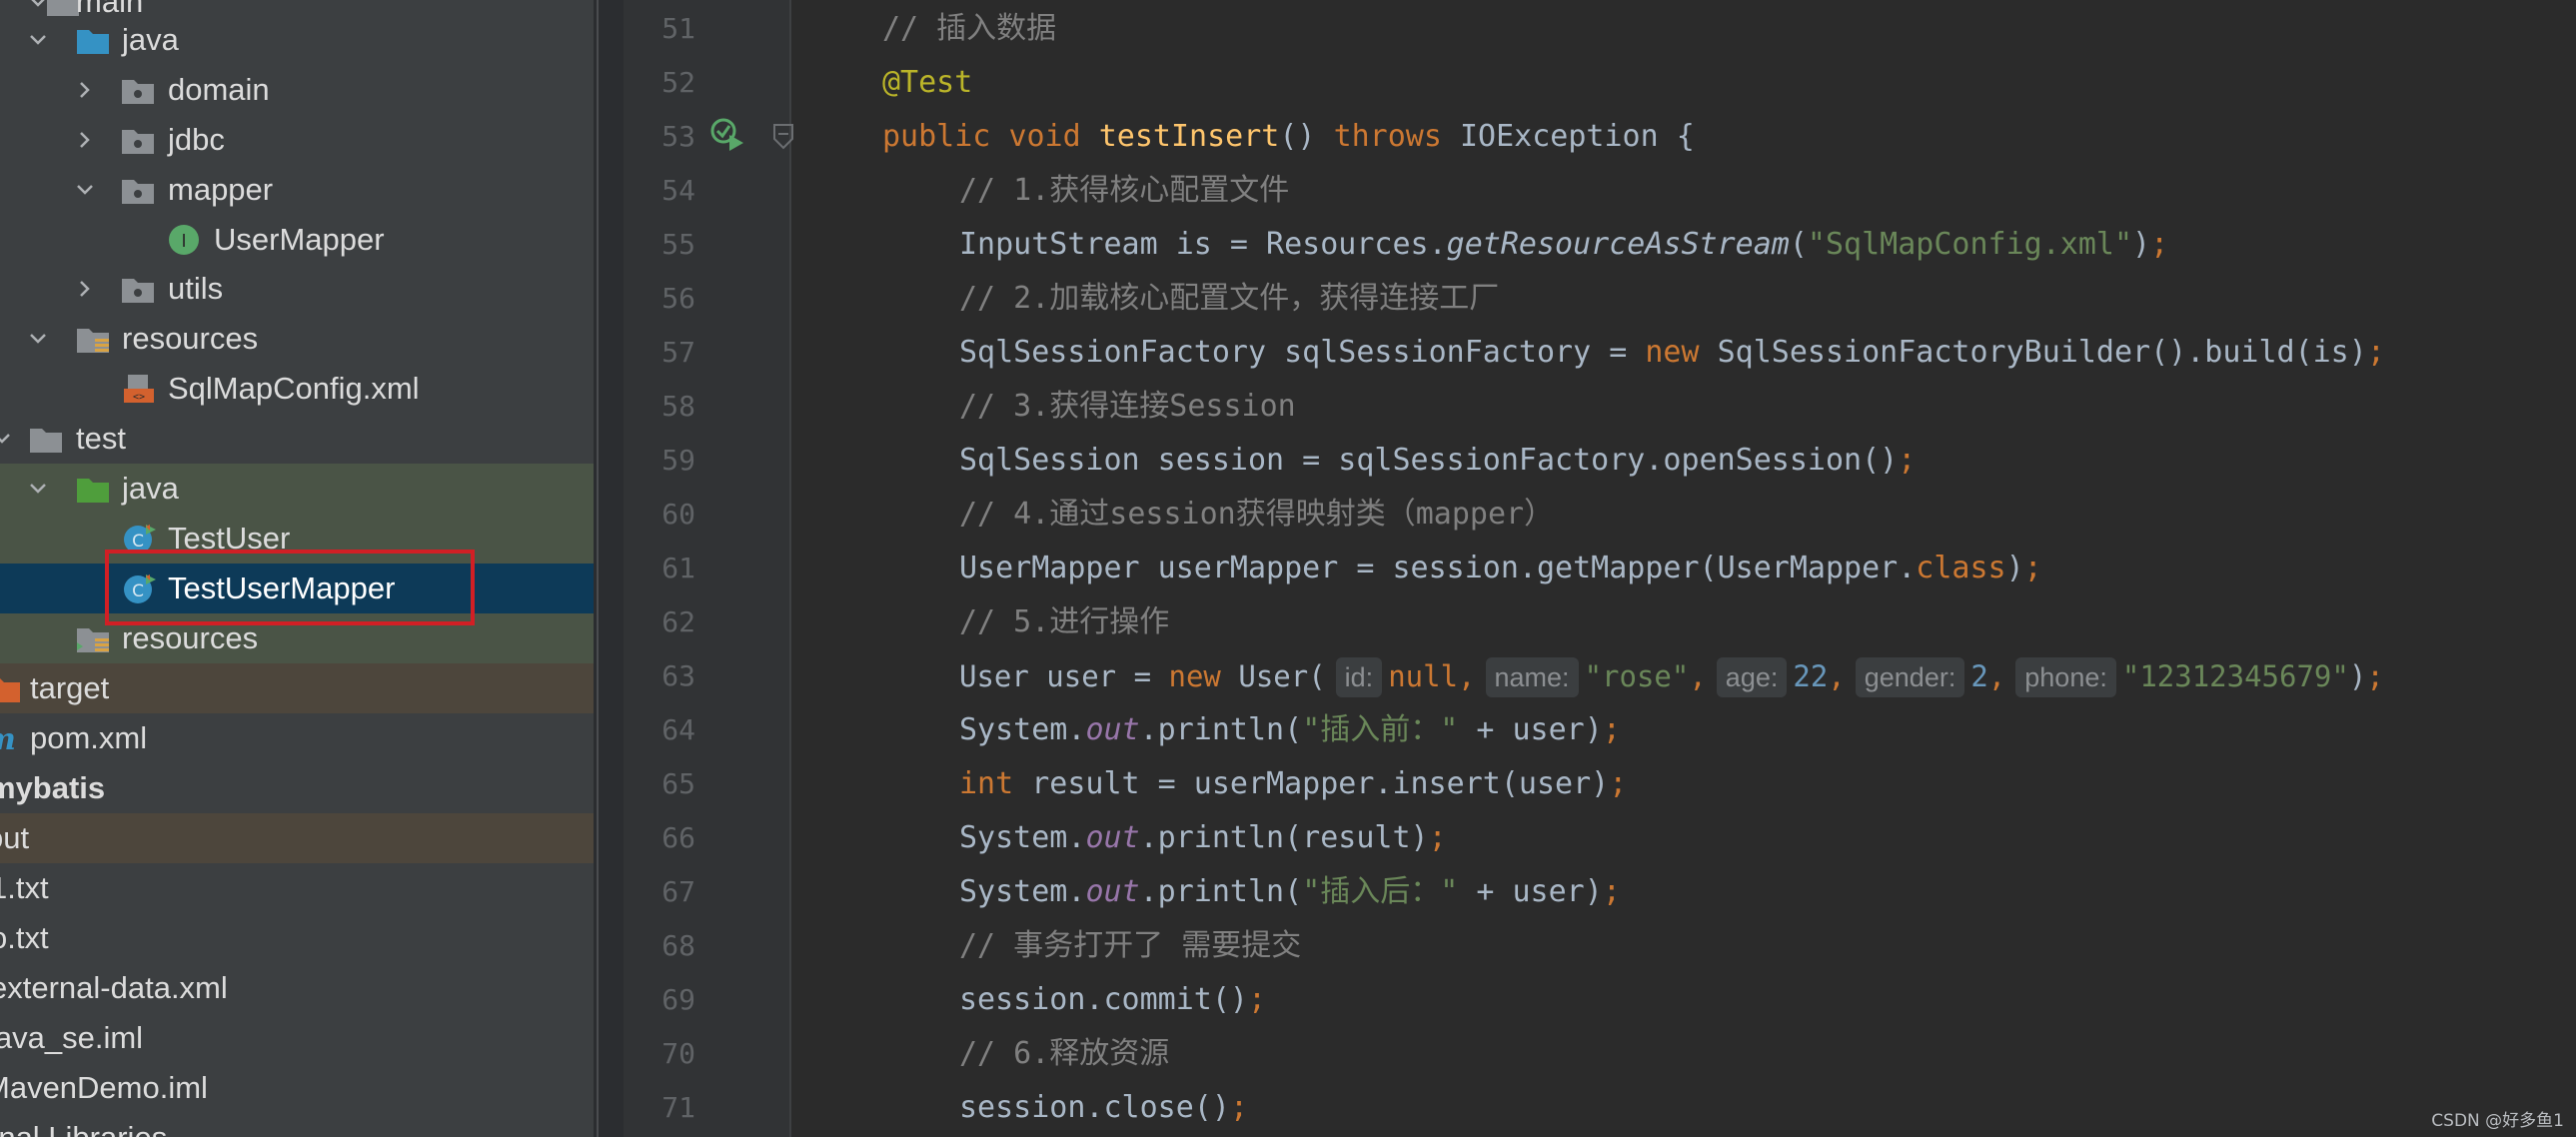  What do you see at coordinates (184, 240) in the screenshot?
I see `interface-icon: I` at bounding box center [184, 240].